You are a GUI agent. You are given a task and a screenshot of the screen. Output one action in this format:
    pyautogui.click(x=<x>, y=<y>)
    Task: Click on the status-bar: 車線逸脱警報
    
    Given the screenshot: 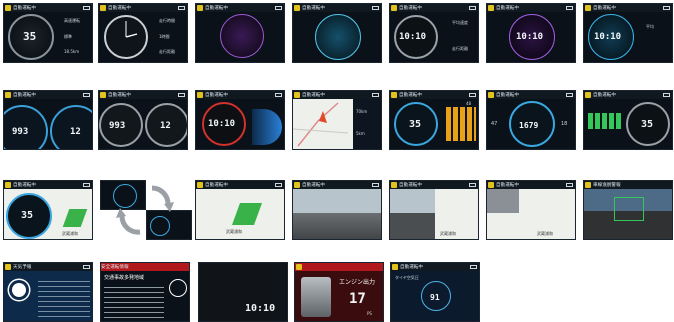 What is the action you would take?
    pyautogui.click(x=628, y=185)
    